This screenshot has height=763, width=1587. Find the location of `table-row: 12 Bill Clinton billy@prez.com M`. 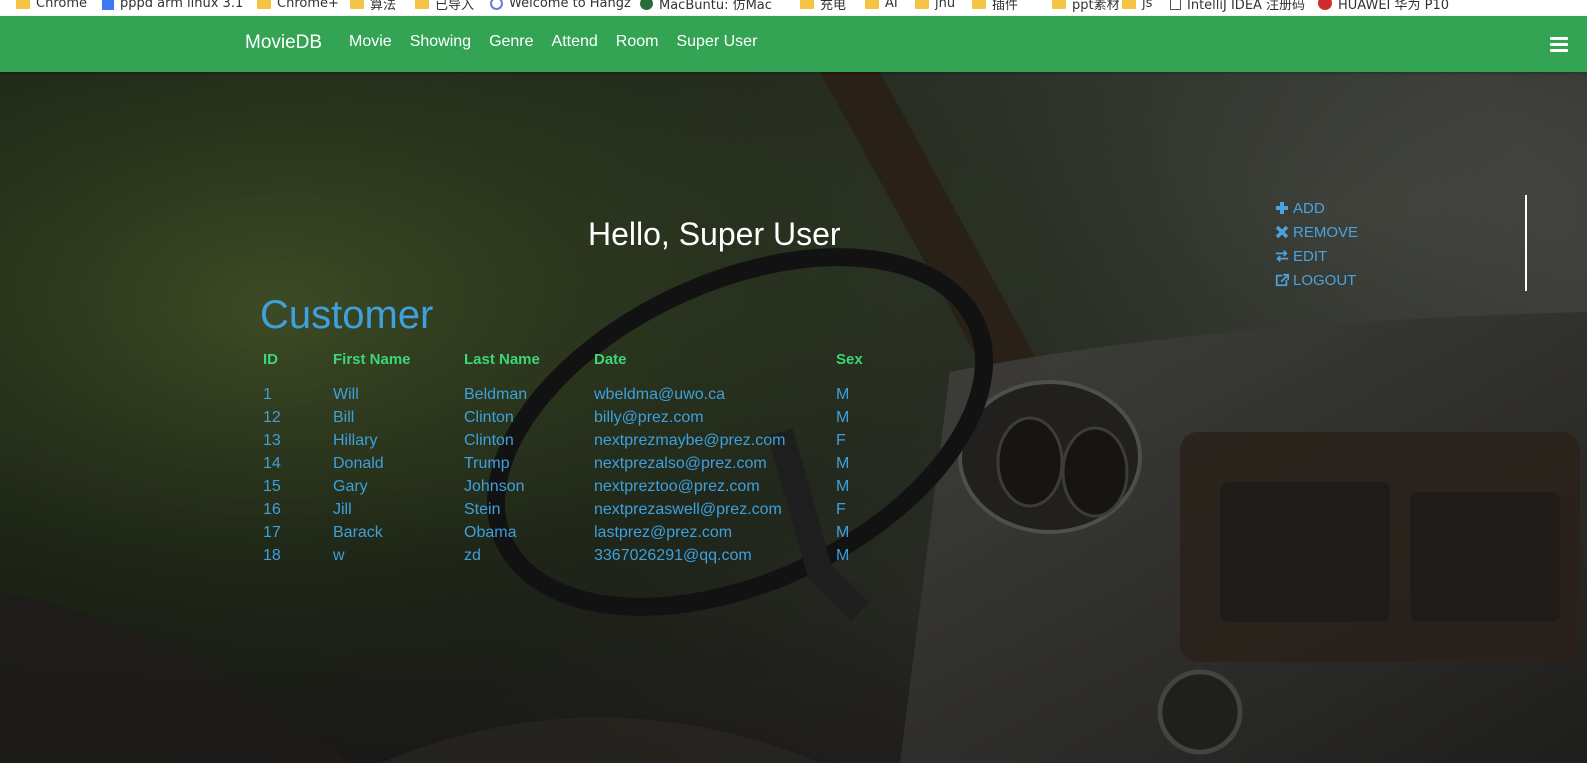

table-row: 12 Bill Clinton billy@prez.com M is located at coordinates (569, 417).